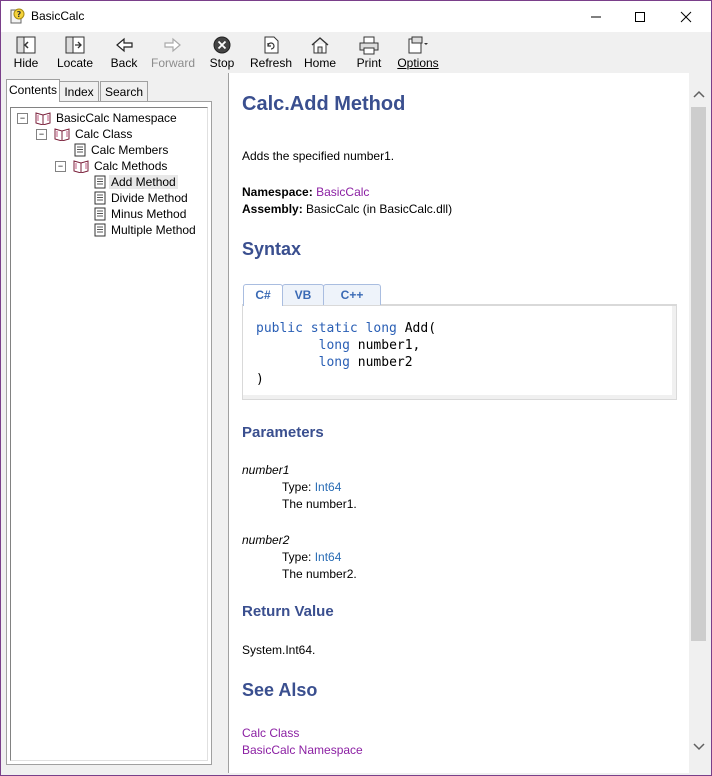  Describe the element at coordinates (369, 53) in the screenshot. I see `print-button: Print` at that location.